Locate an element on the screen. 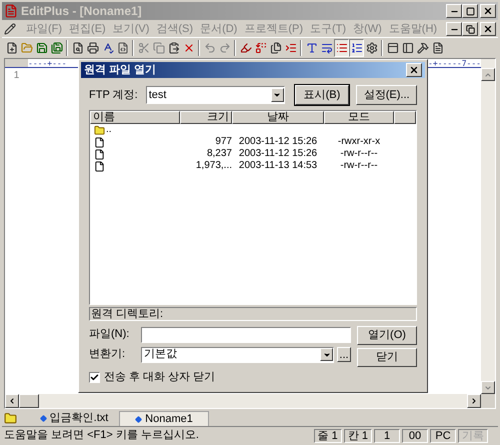  file-size: 977 is located at coordinates (223, 141).